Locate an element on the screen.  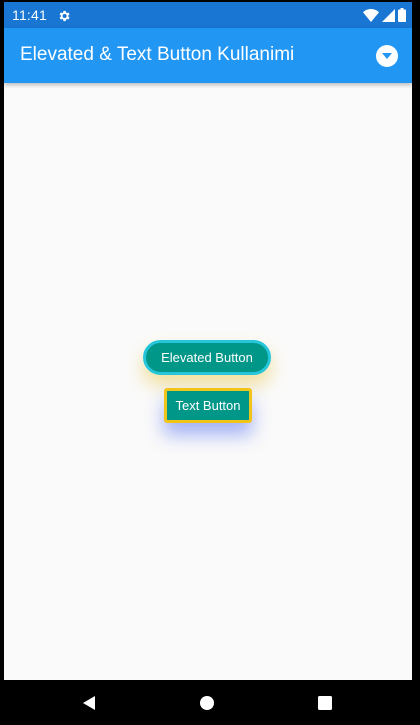
app-bar: Elevated & Text Button Kullanimi is located at coordinates (208, 55).